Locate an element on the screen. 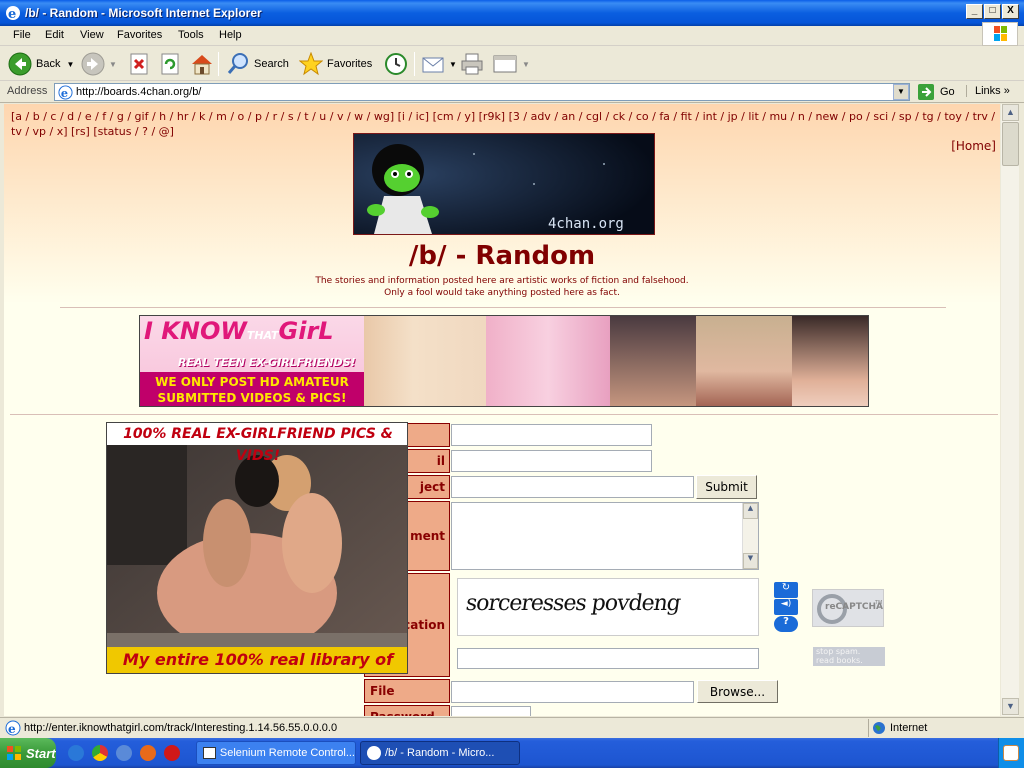  ad-brand: I KNOWTHATGirL is located at coordinates (239, 331).